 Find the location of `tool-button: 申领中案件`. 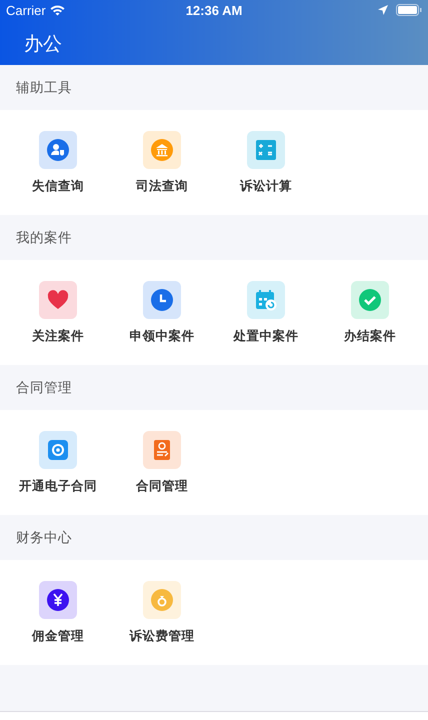

tool-button: 申领中案件 is located at coordinates (162, 313).